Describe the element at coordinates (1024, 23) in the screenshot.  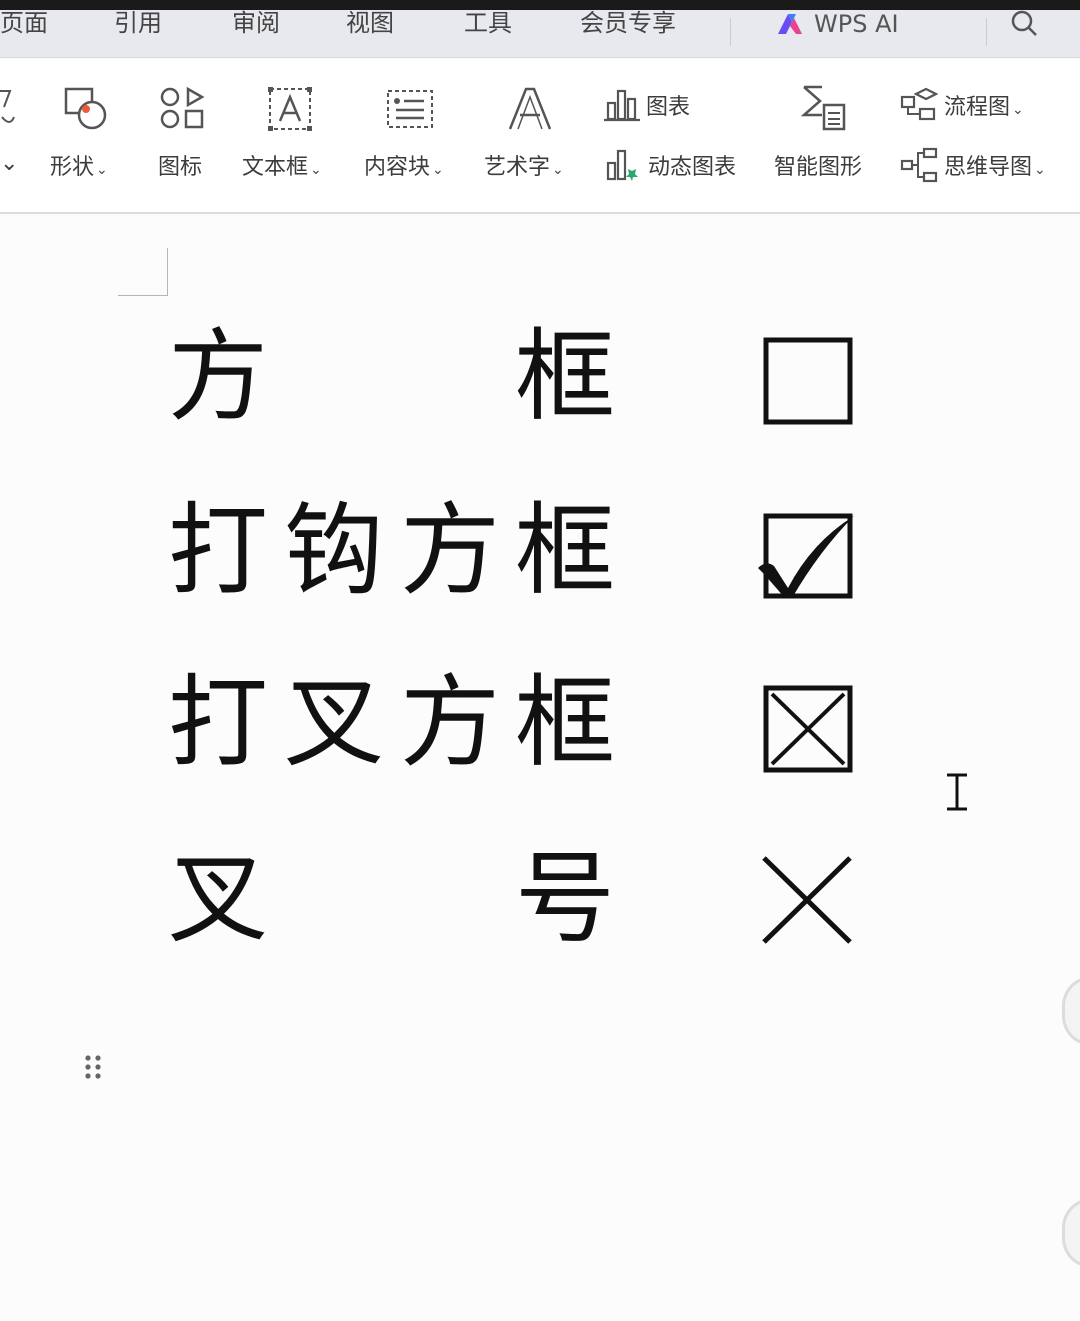
I see `search-icon` at that location.